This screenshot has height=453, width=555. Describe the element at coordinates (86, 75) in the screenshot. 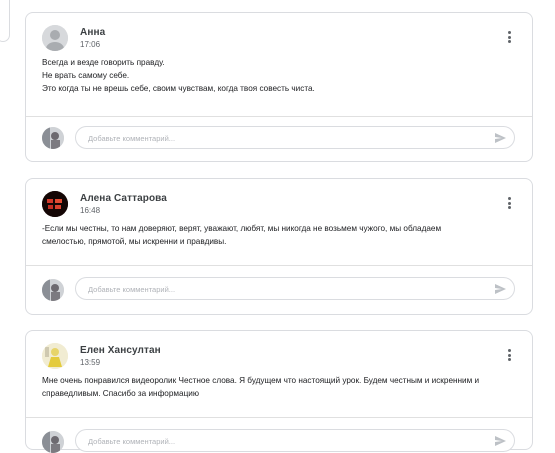

I see `post-text-line: Не врать самому себе.` at that location.